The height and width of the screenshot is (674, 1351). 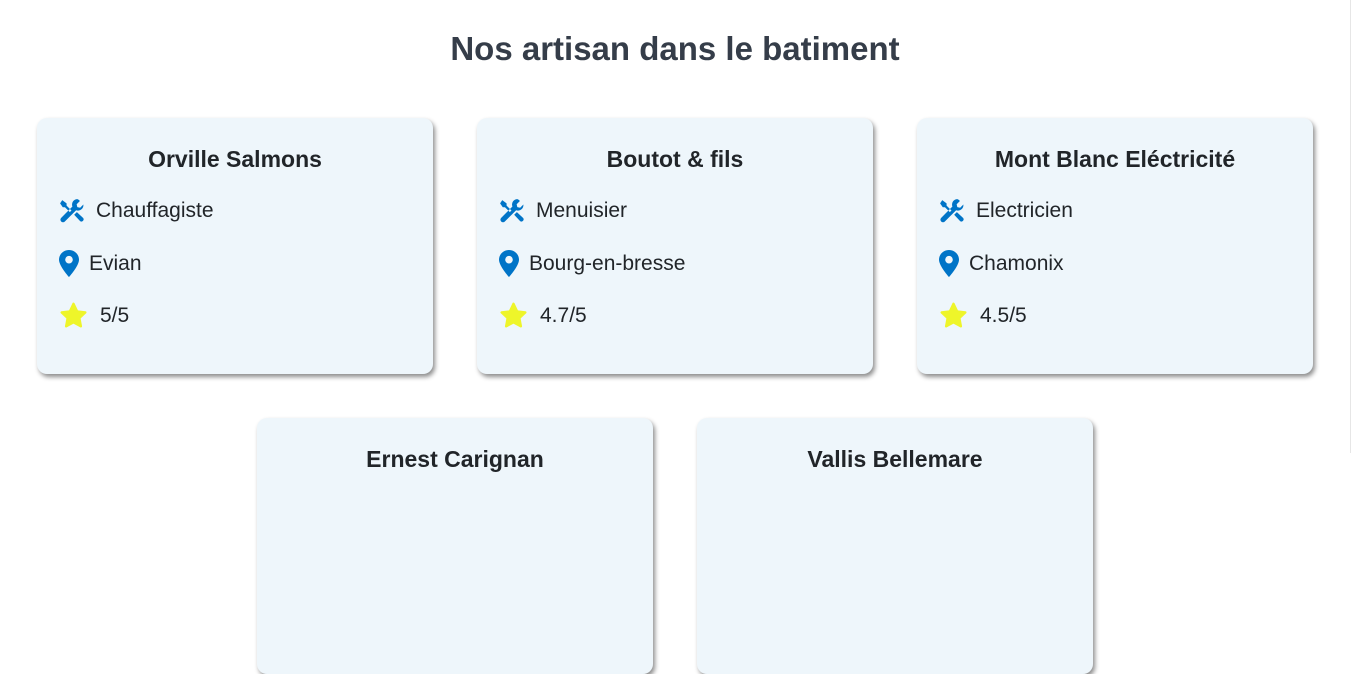 I want to click on artisan-card: Orville Salmons Chauffagiste Evian 5/5, so click(x=235, y=246).